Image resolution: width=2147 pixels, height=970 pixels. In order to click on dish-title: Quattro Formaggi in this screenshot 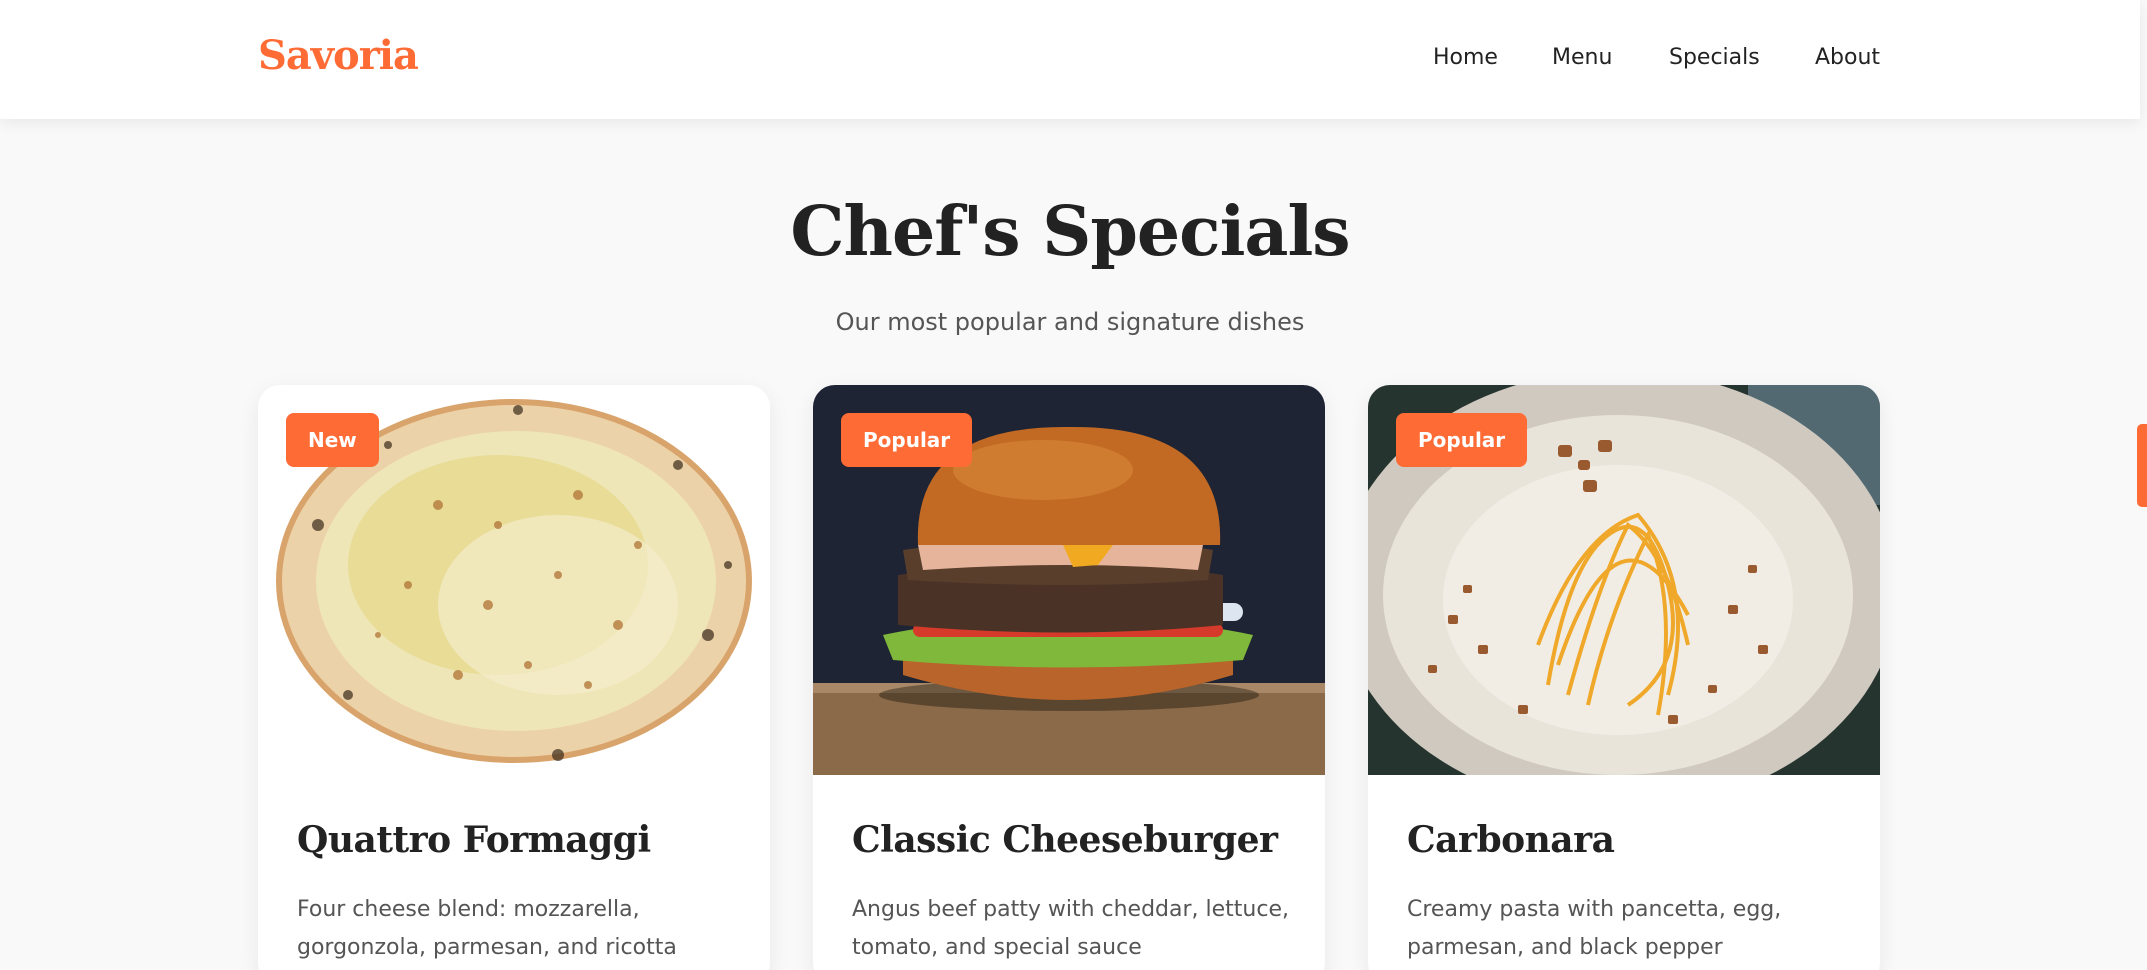, I will do `click(474, 840)`.